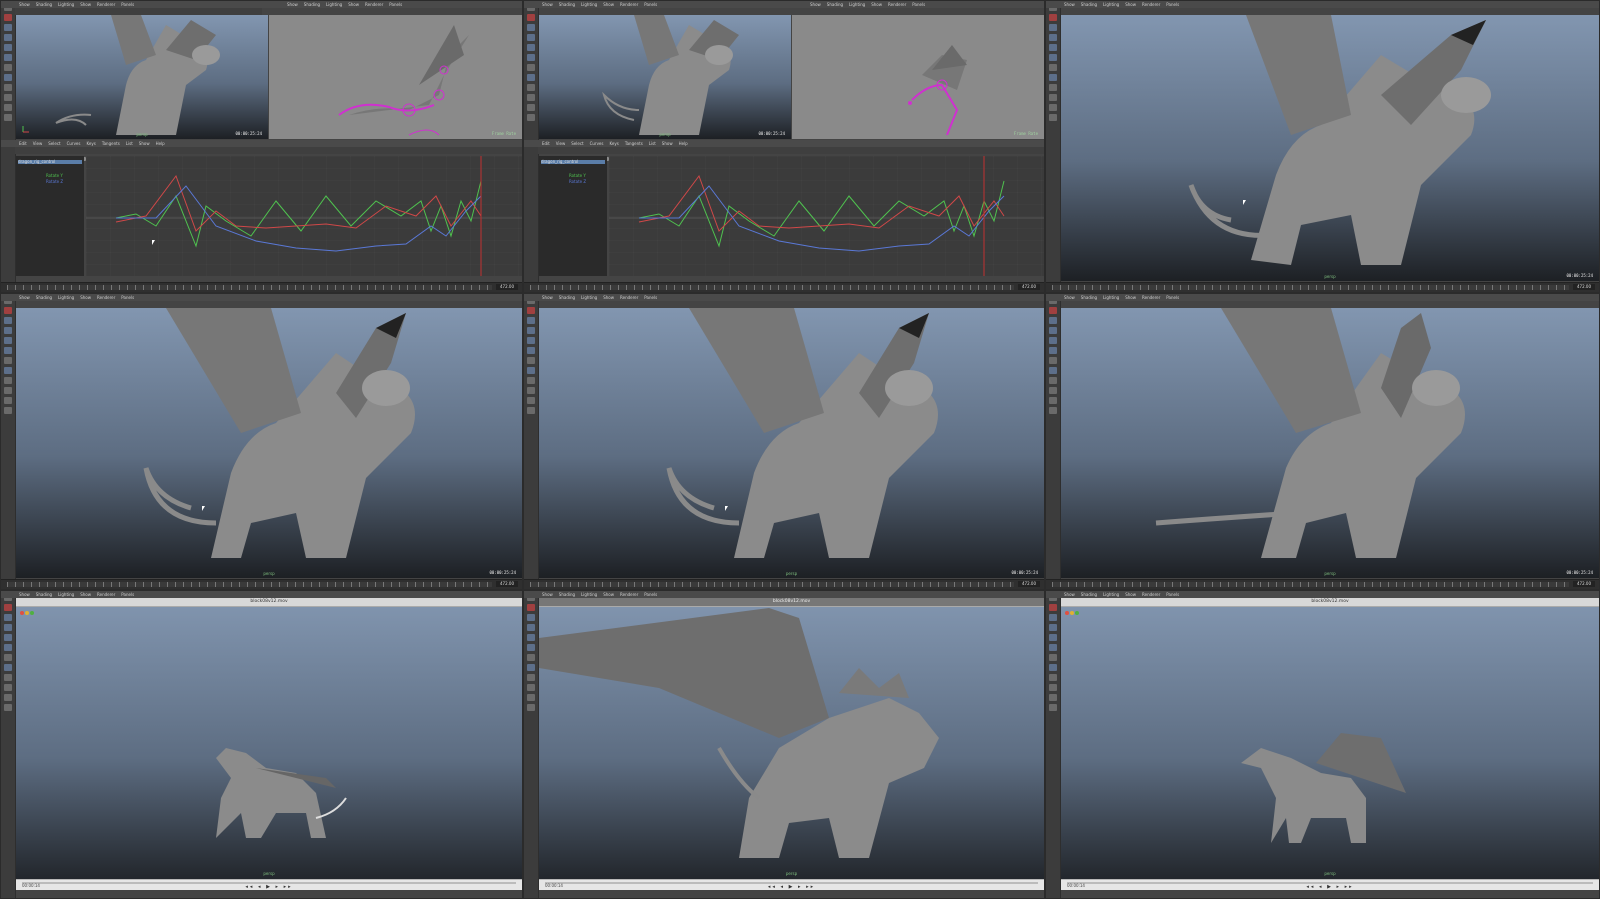 The image size is (1600, 899). What do you see at coordinates (667, 143) in the screenshot?
I see `ge-menu-show: Show` at bounding box center [667, 143].